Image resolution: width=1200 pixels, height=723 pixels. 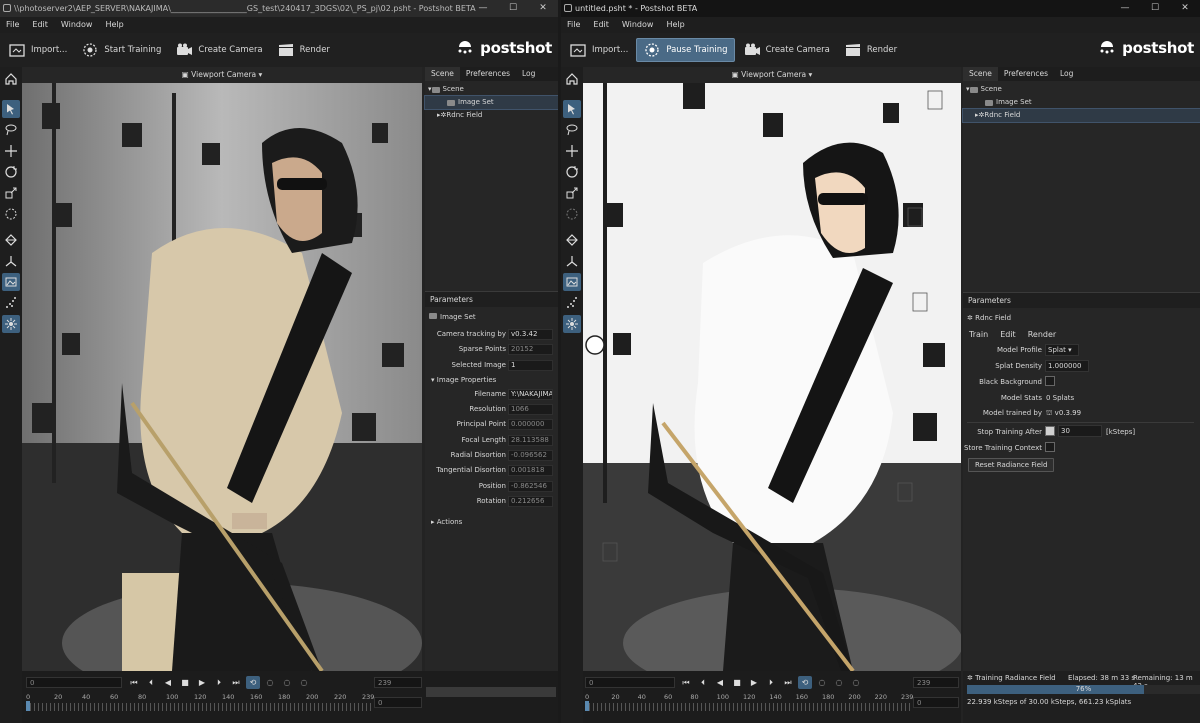 What do you see at coordinates (530, 334) in the screenshot?
I see `param-value: v0.3.42` at bounding box center [530, 334].